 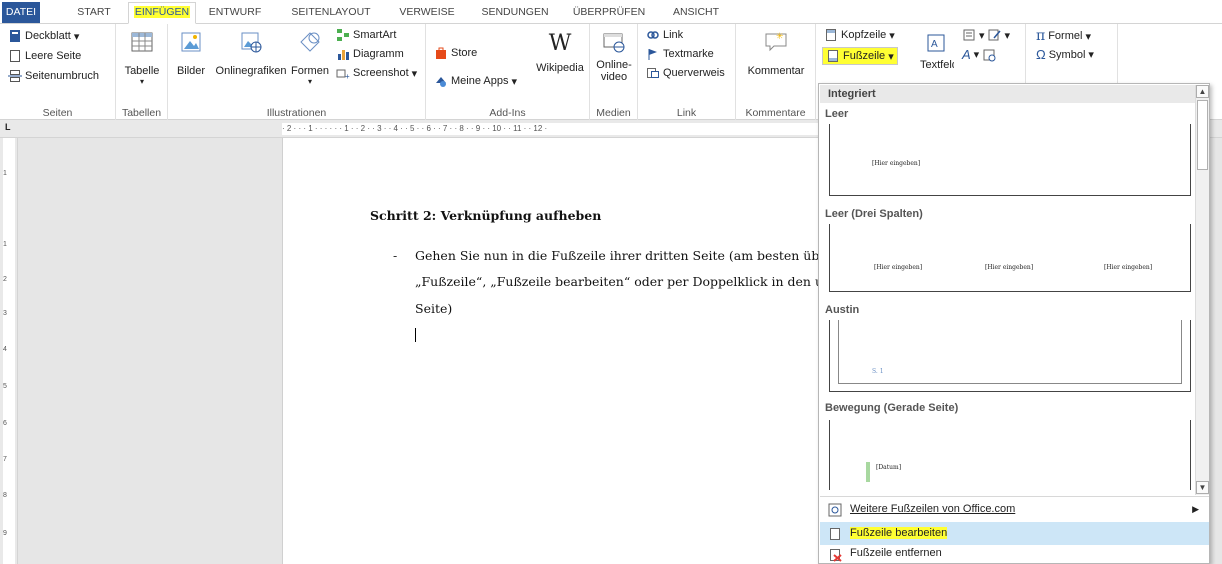 I want to click on submenu-arrow-icon: ▶, so click(x=1195, y=509).